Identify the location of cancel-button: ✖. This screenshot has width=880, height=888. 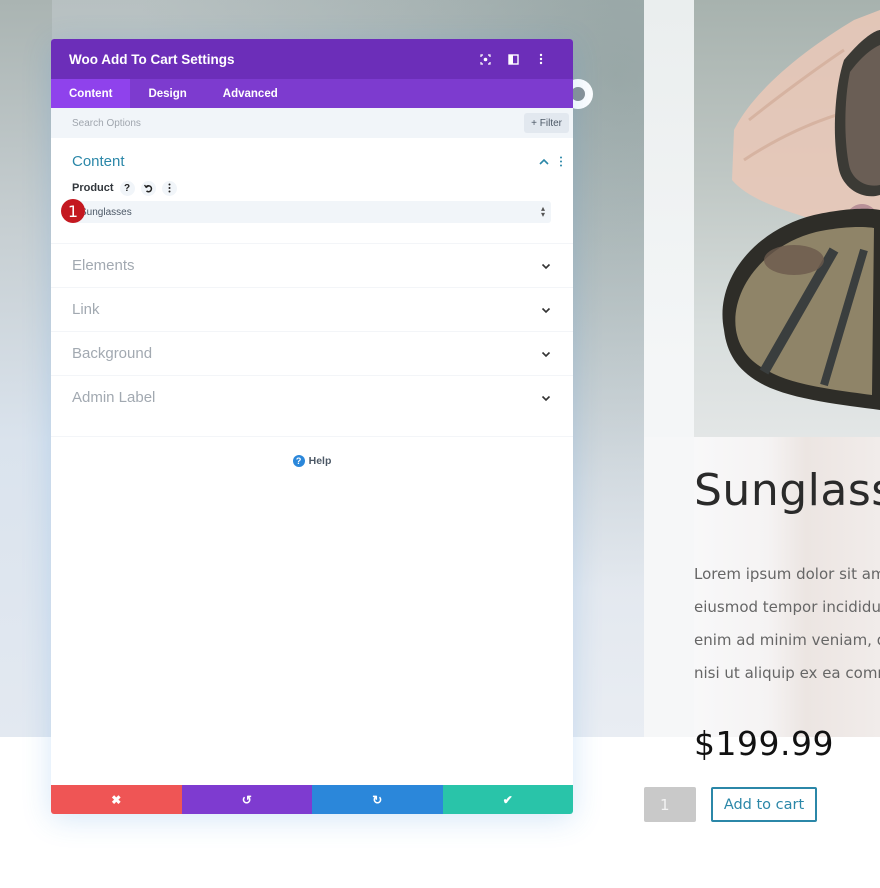
(116, 799).